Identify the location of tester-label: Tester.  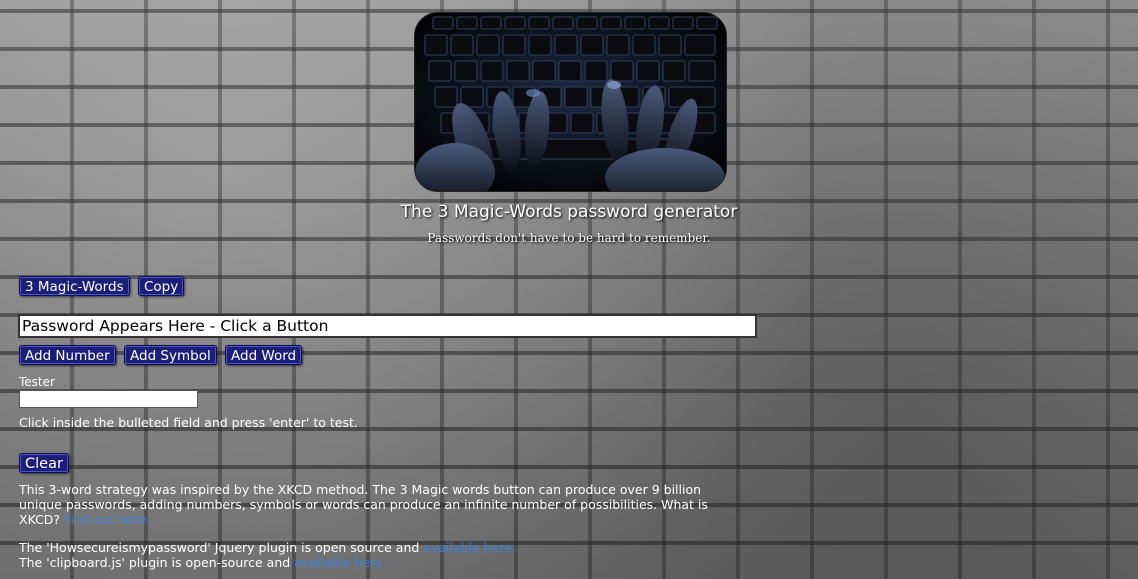
(37, 382).